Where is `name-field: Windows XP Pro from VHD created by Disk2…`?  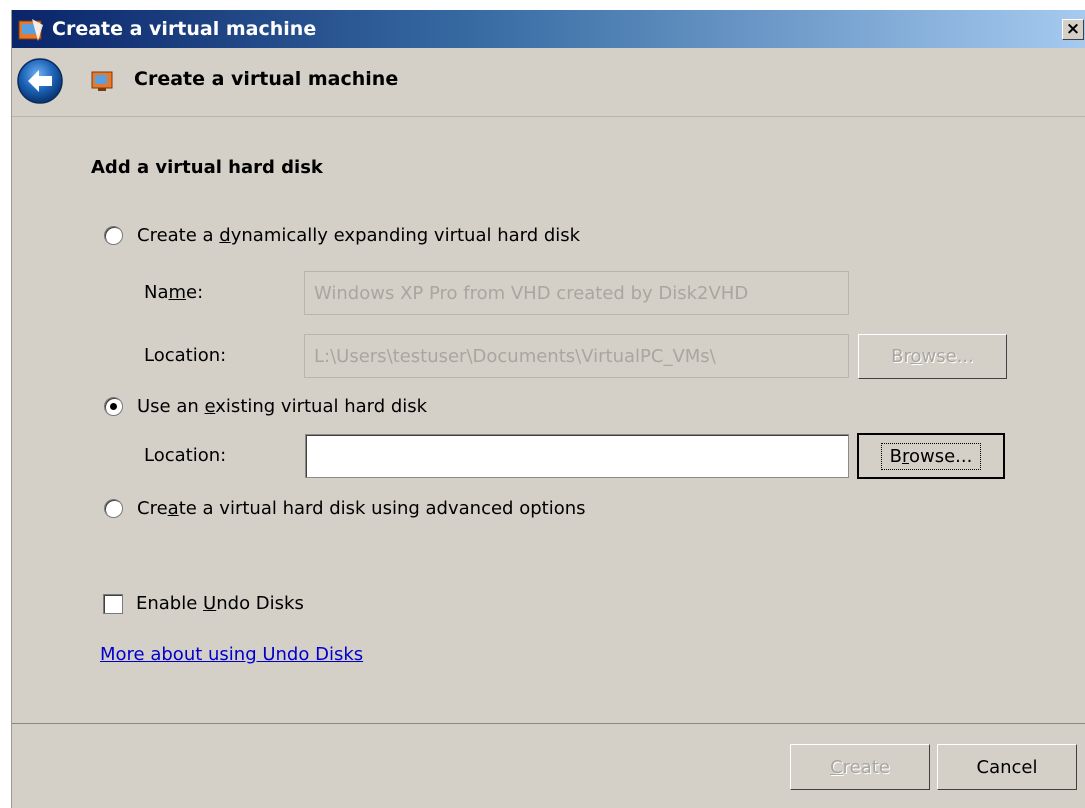
name-field: Windows XP Pro from VHD created by Disk2… is located at coordinates (576, 293).